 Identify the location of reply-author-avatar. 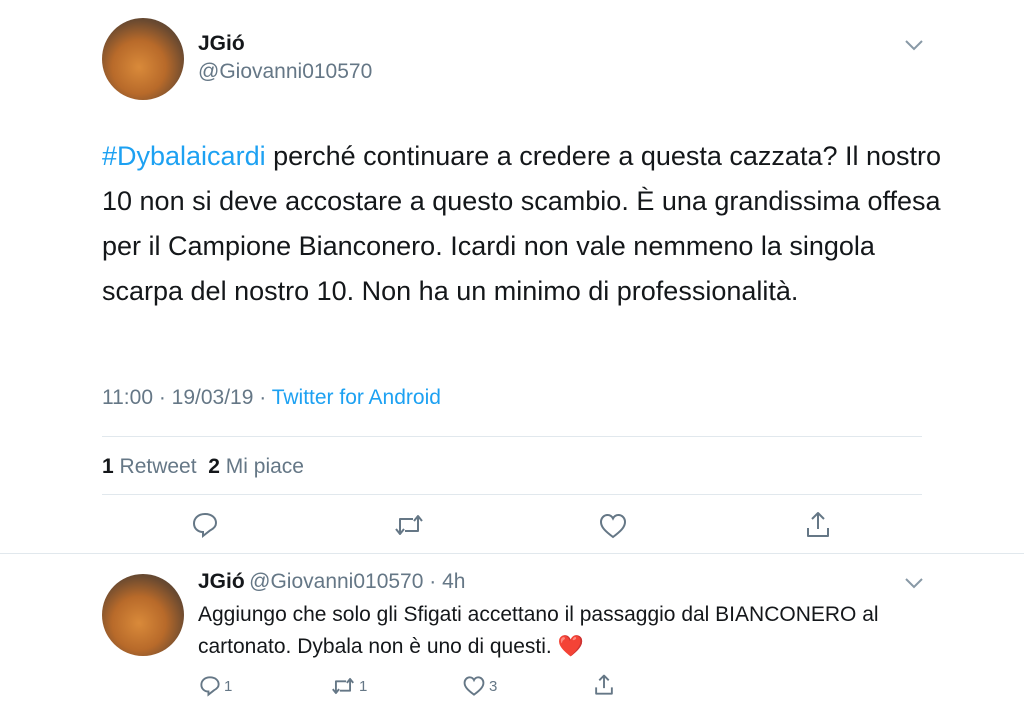
(143, 615).